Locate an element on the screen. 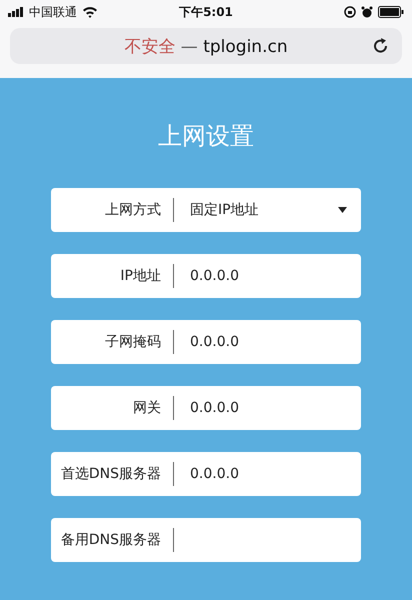  rotation-lock-icon is located at coordinates (350, 12).